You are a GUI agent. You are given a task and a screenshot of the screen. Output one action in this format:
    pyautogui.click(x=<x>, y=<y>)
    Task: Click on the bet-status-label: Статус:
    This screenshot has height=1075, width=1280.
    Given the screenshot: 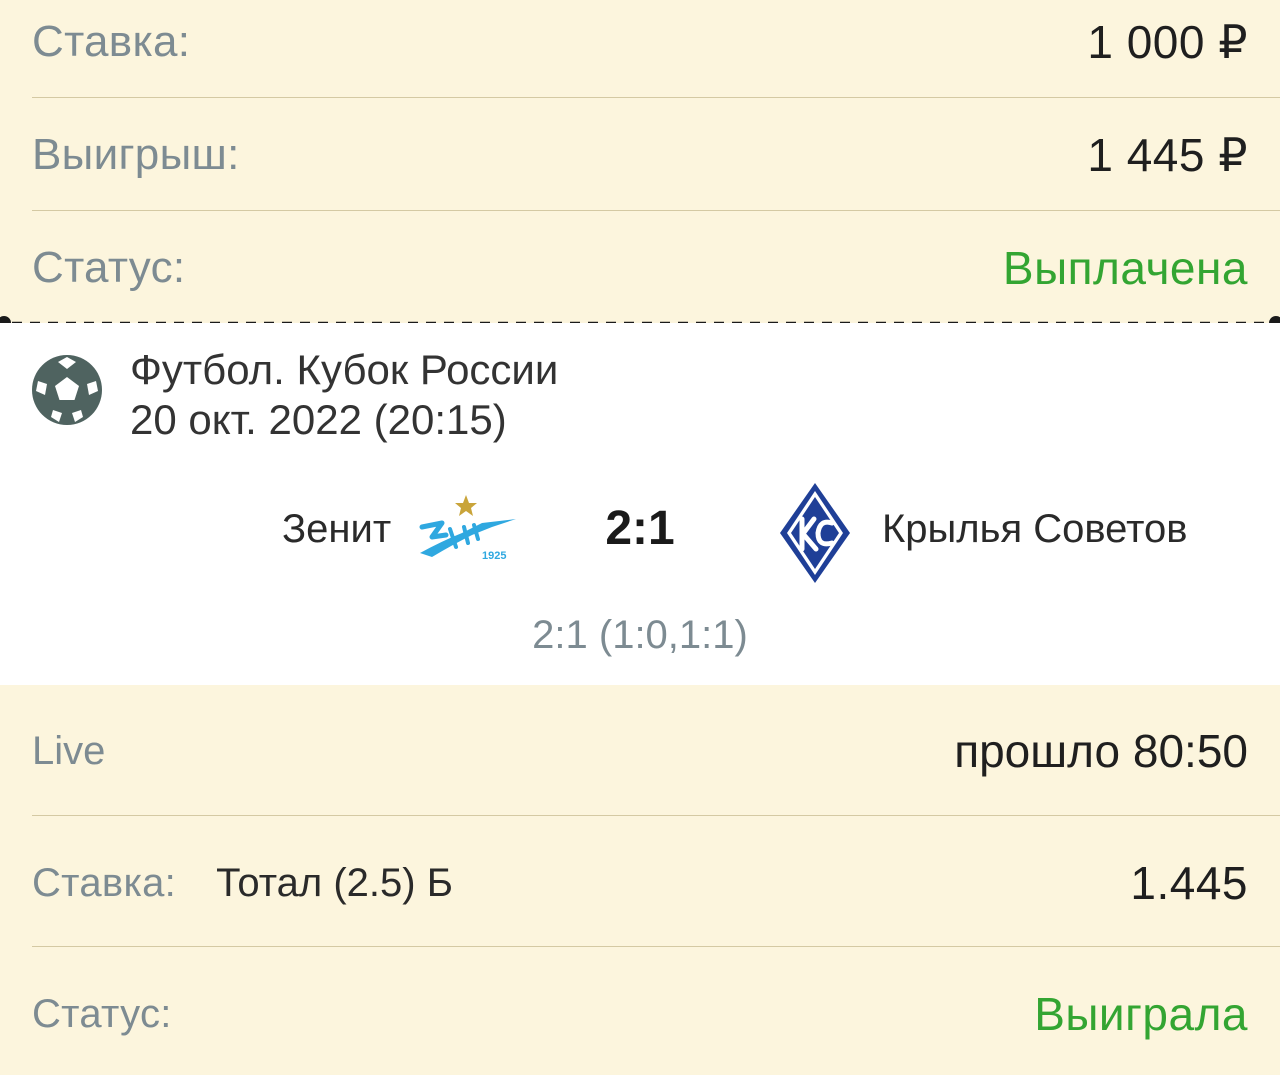 What is the action you would take?
    pyautogui.click(x=102, y=1013)
    